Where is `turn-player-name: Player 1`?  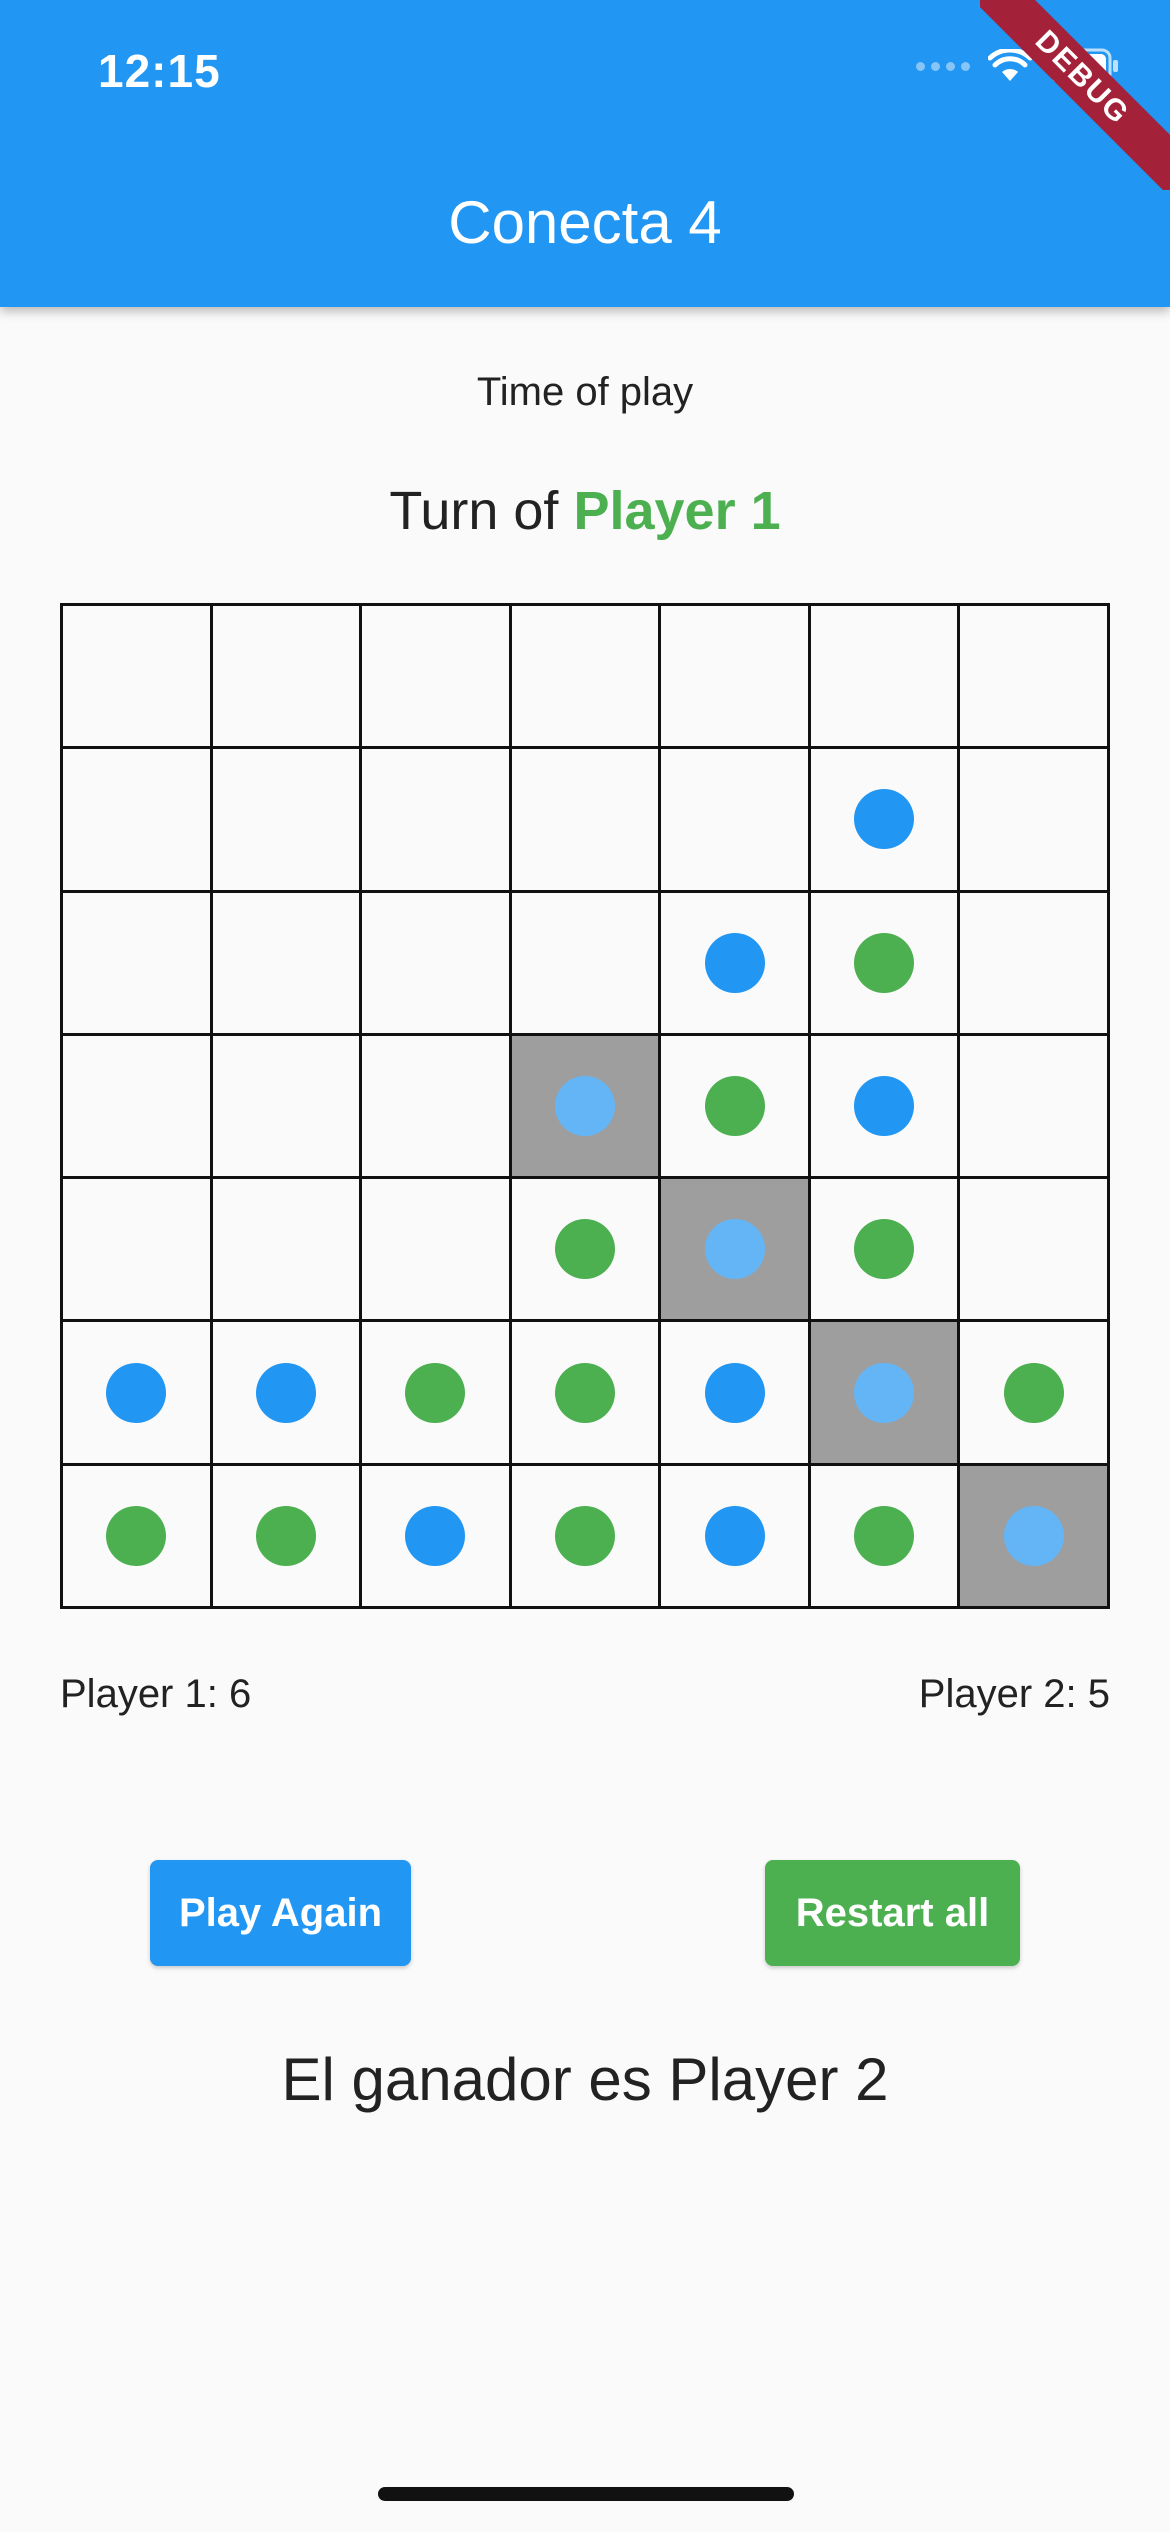
turn-player-name: Player 1 is located at coordinates (677, 511).